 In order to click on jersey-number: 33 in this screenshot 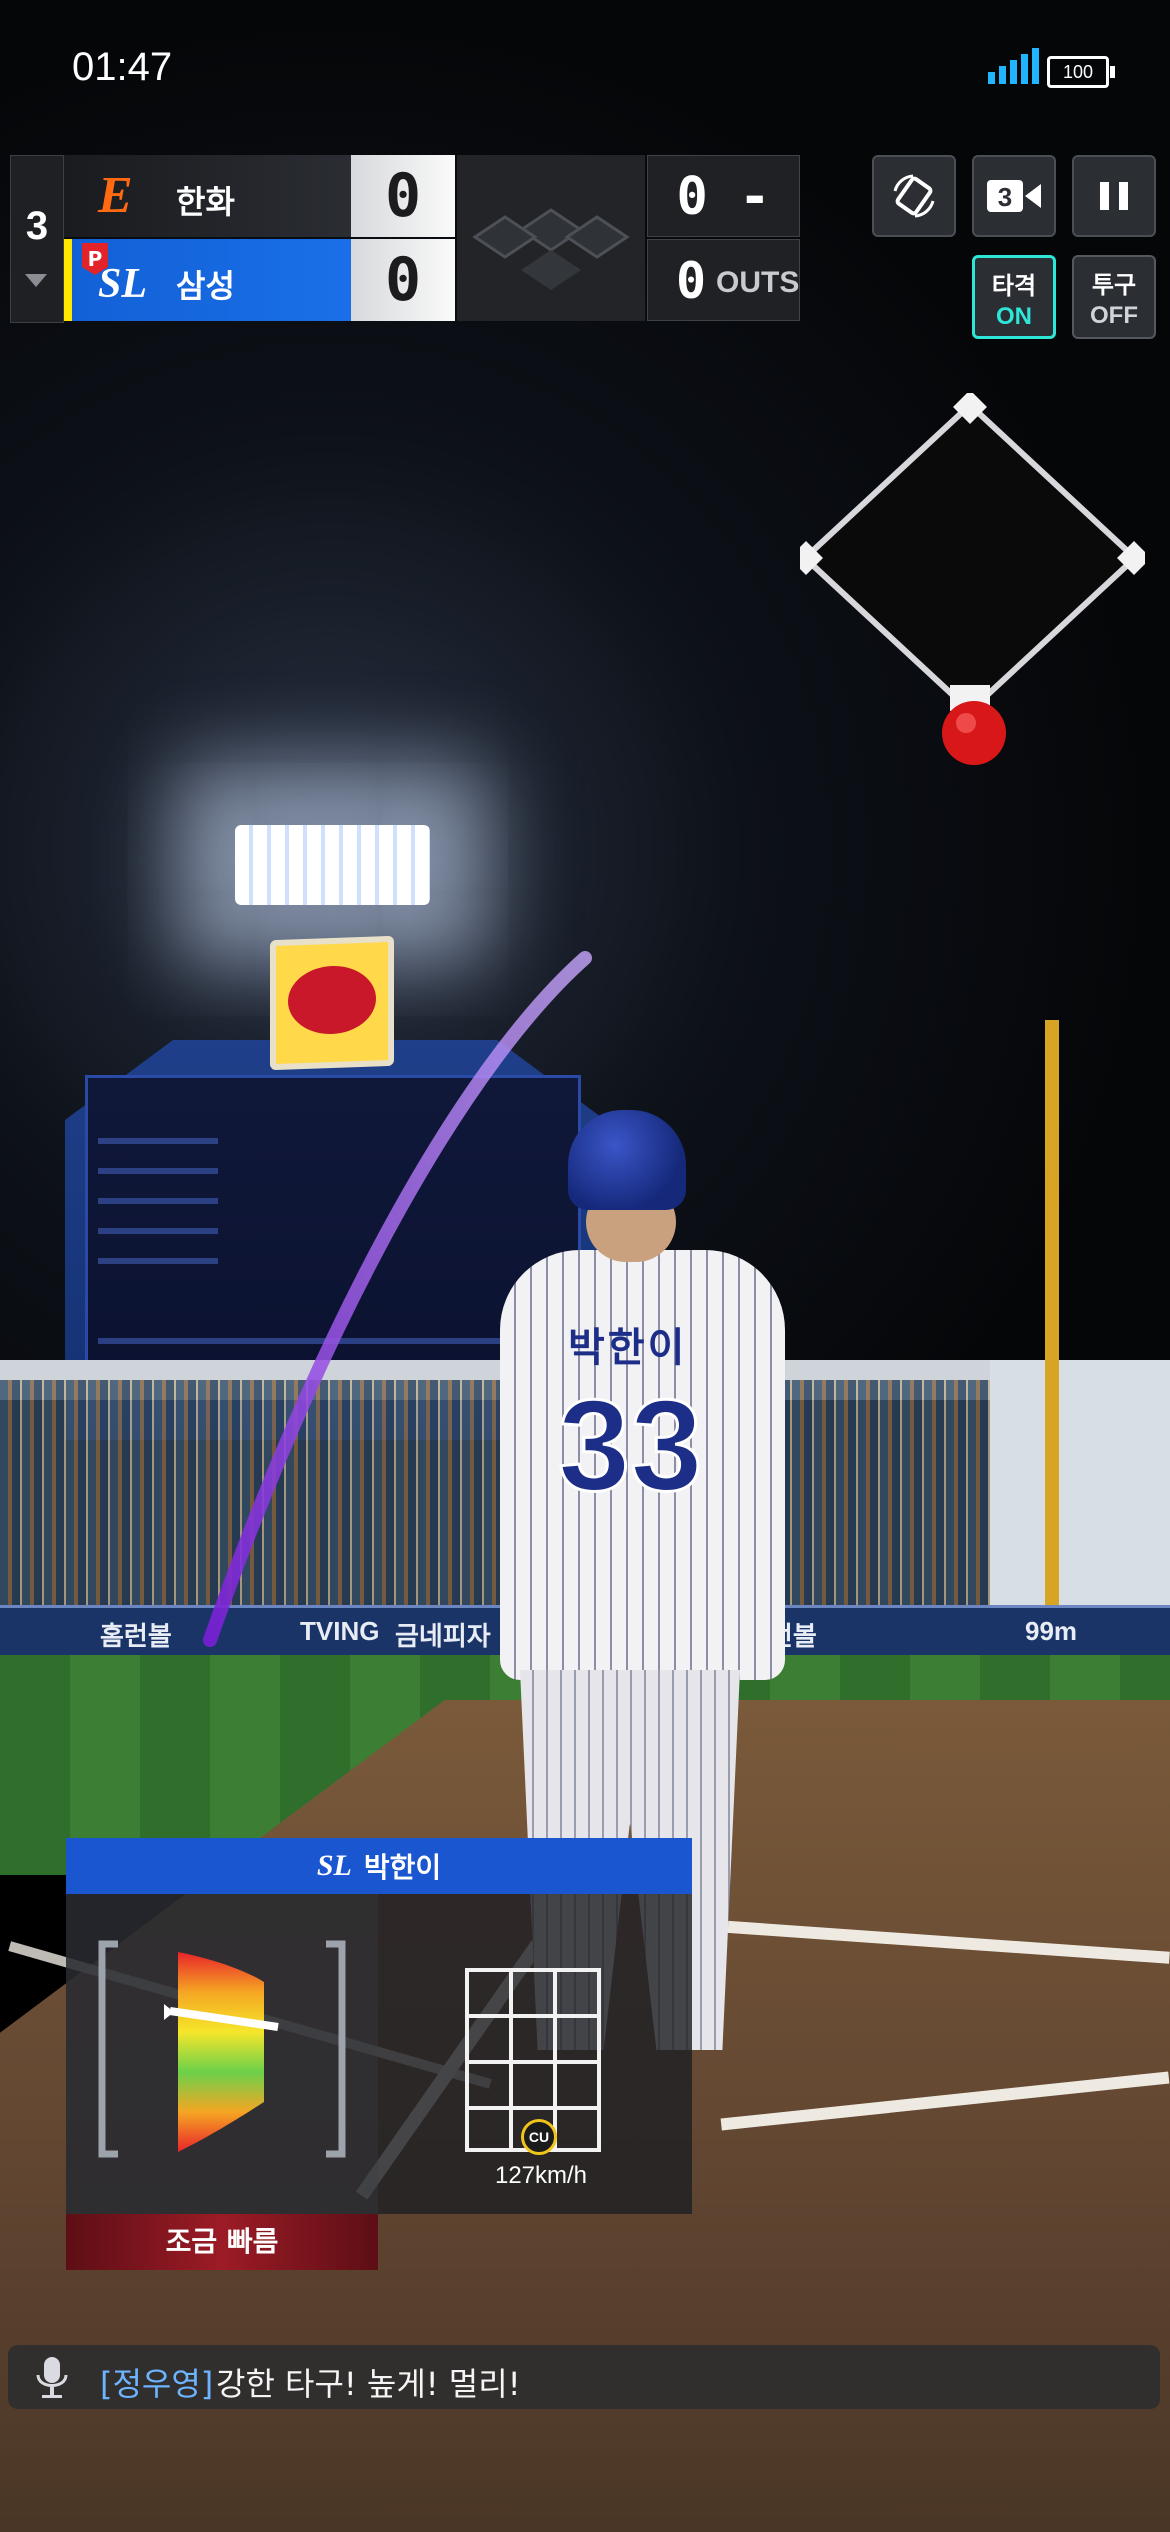, I will do `click(631, 1445)`.